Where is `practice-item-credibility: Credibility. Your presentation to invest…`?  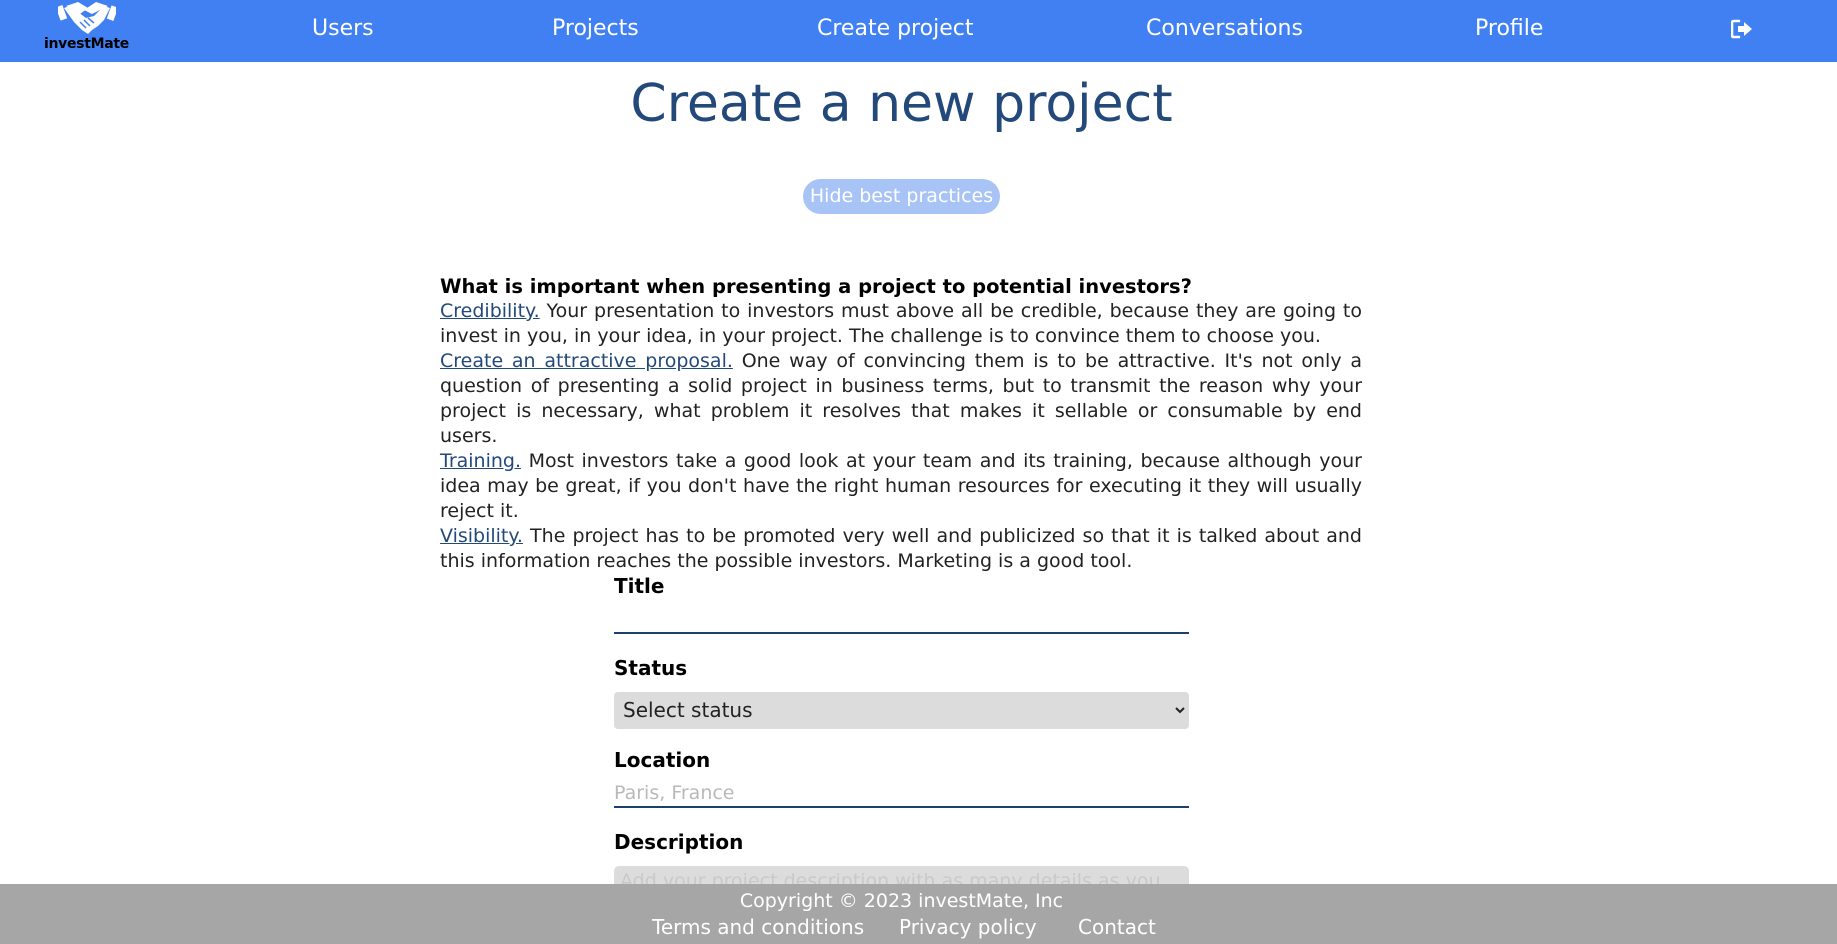 practice-item-credibility: Credibility. Your presentation to invest… is located at coordinates (901, 324).